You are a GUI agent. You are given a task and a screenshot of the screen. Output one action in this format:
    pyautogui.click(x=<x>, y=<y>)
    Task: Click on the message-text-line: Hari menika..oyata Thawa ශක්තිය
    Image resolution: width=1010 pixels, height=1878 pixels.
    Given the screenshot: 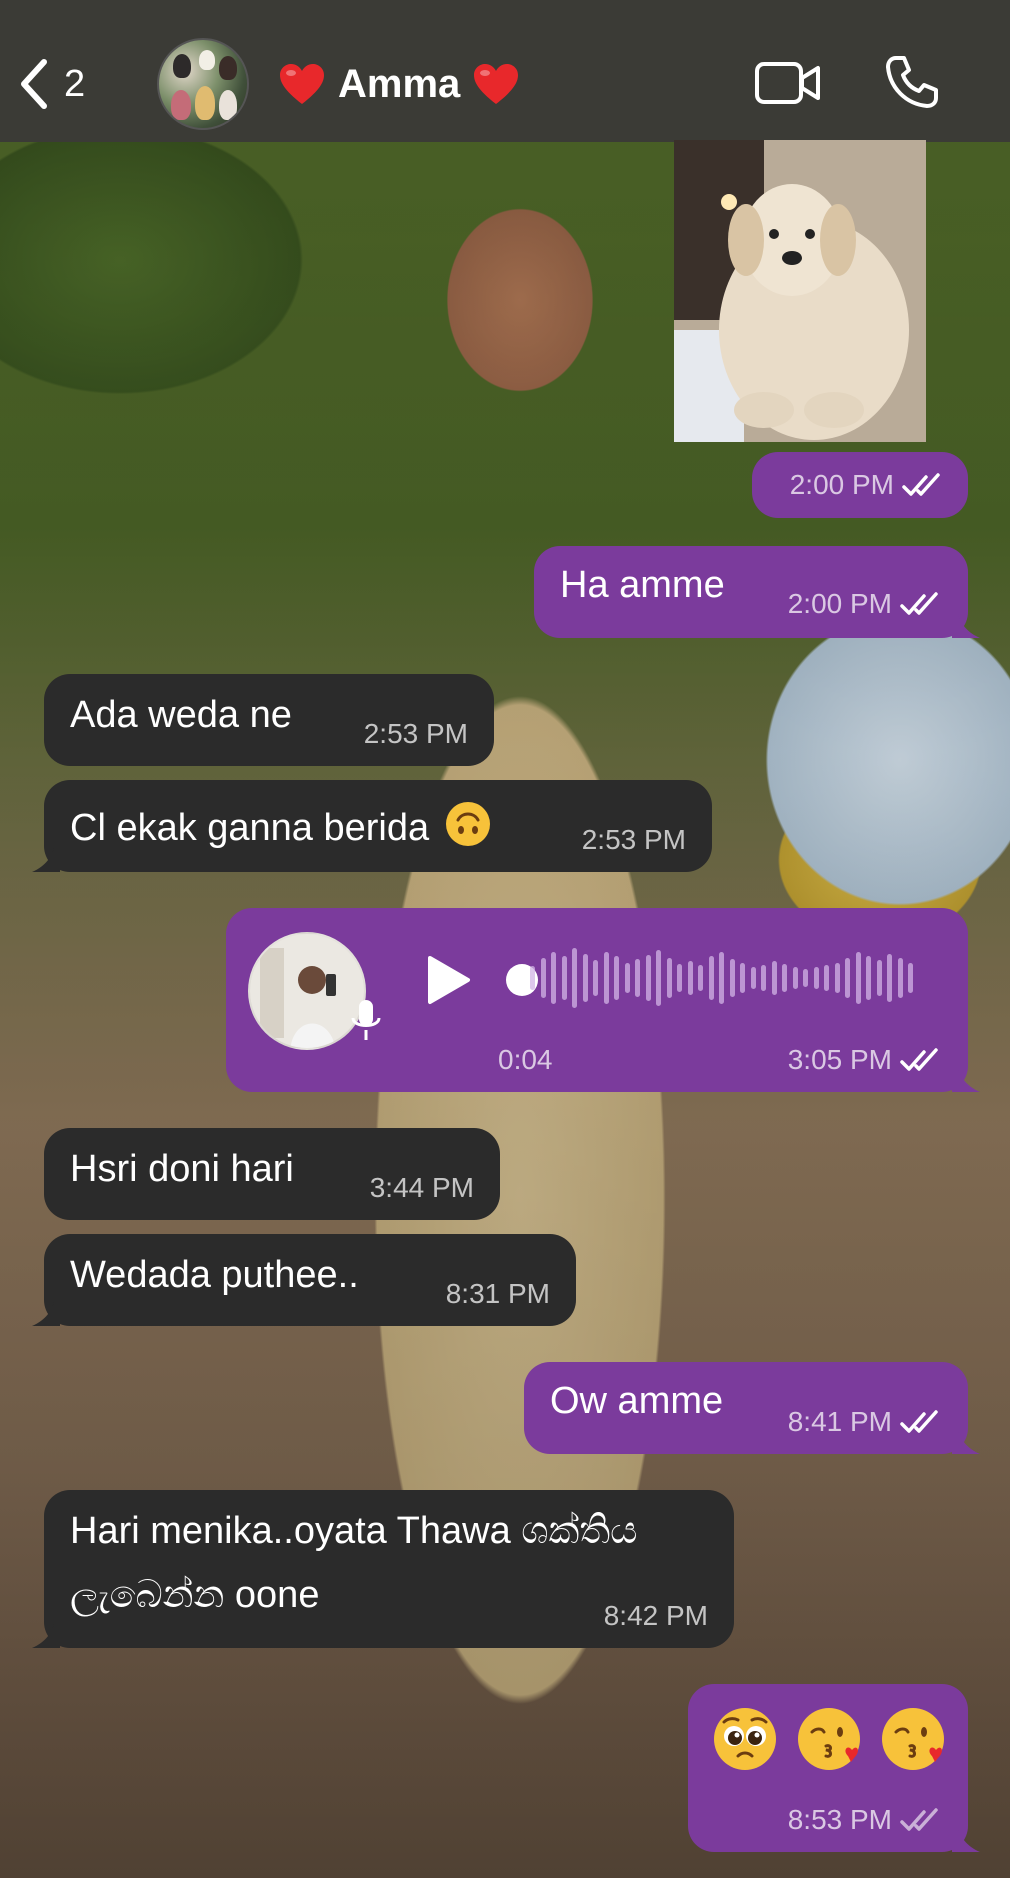 What is the action you would take?
    pyautogui.click(x=354, y=1531)
    